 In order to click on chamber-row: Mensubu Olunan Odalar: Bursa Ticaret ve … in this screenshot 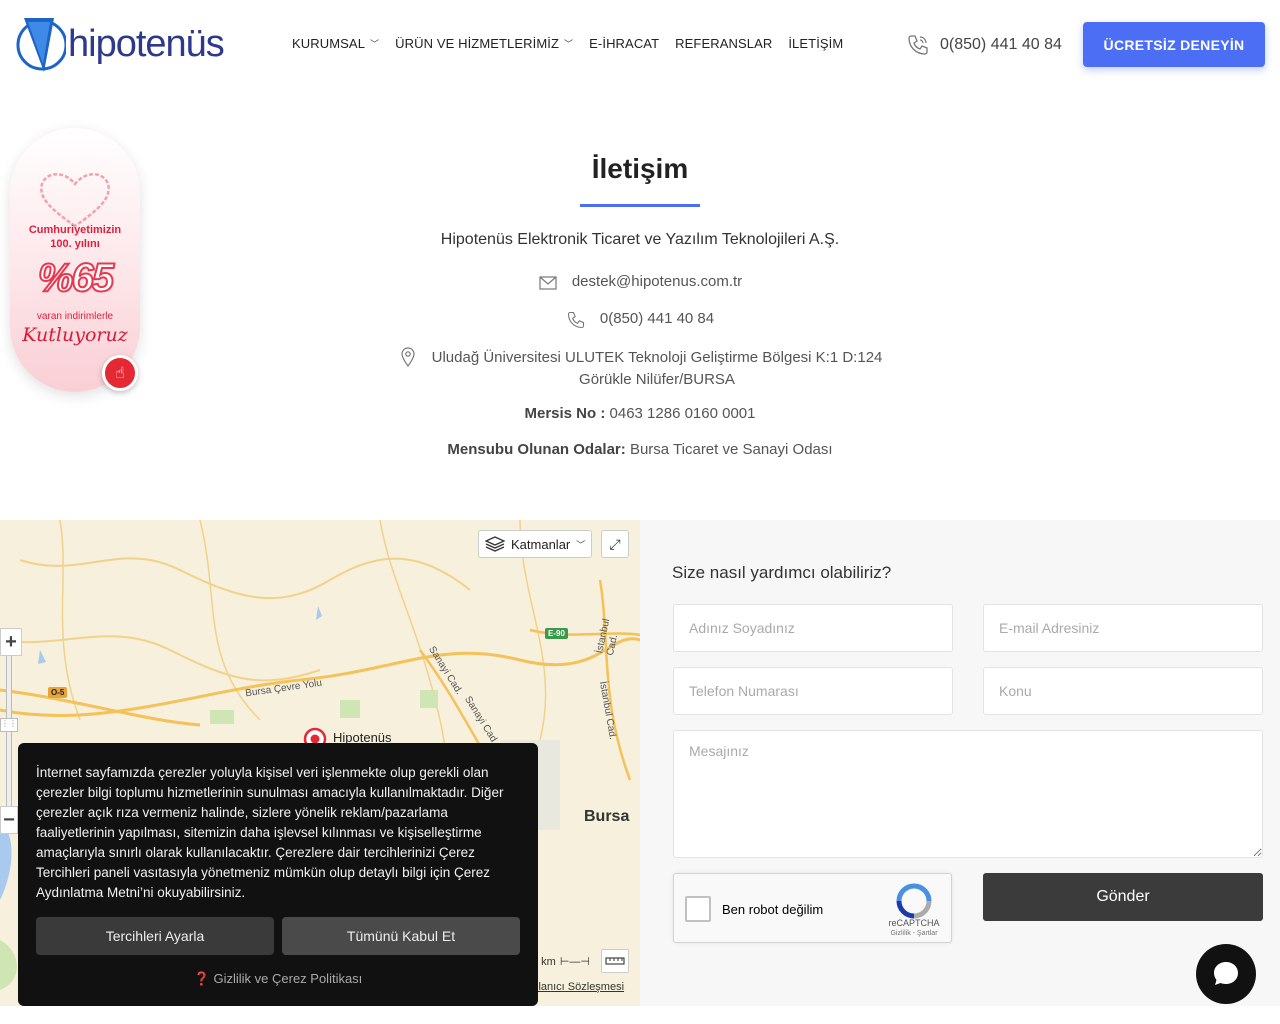, I will do `click(640, 449)`.